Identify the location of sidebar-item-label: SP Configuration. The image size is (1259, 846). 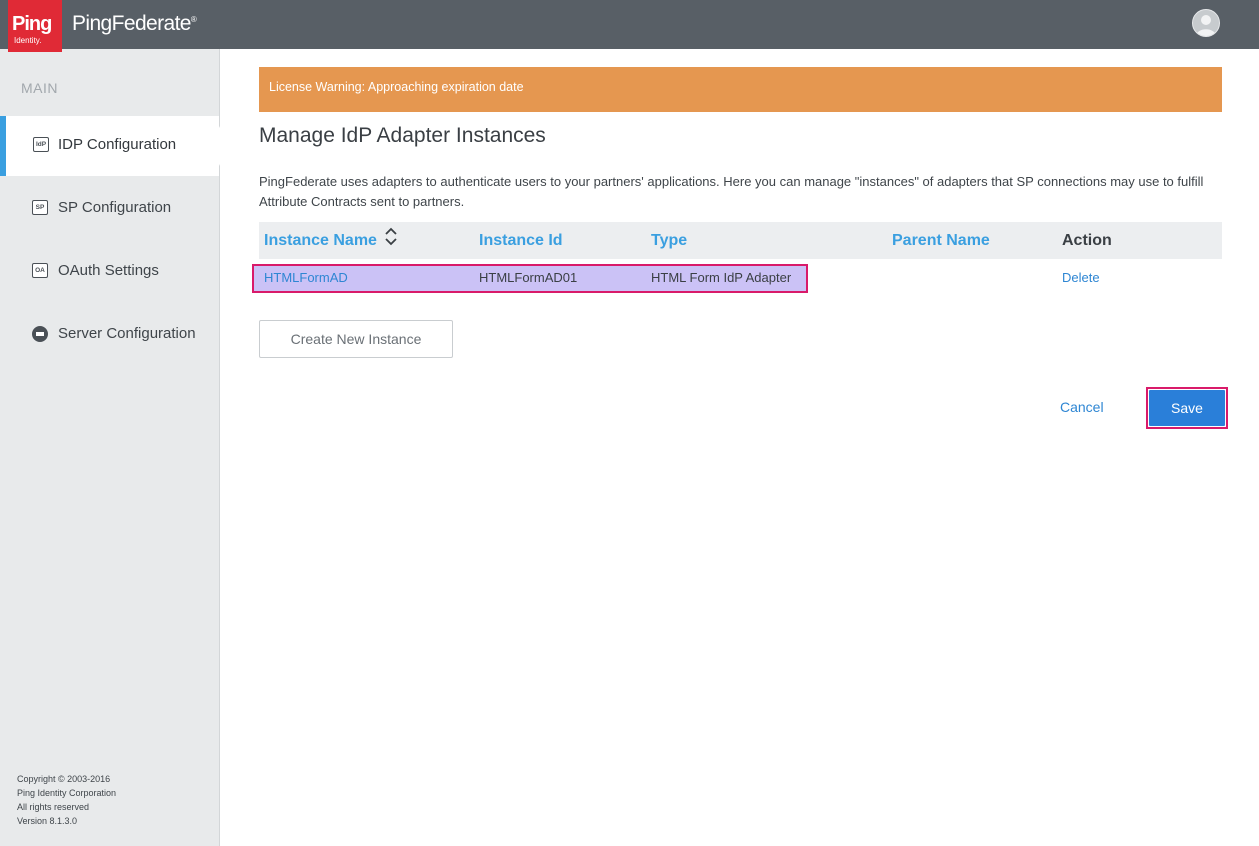
(115, 207).